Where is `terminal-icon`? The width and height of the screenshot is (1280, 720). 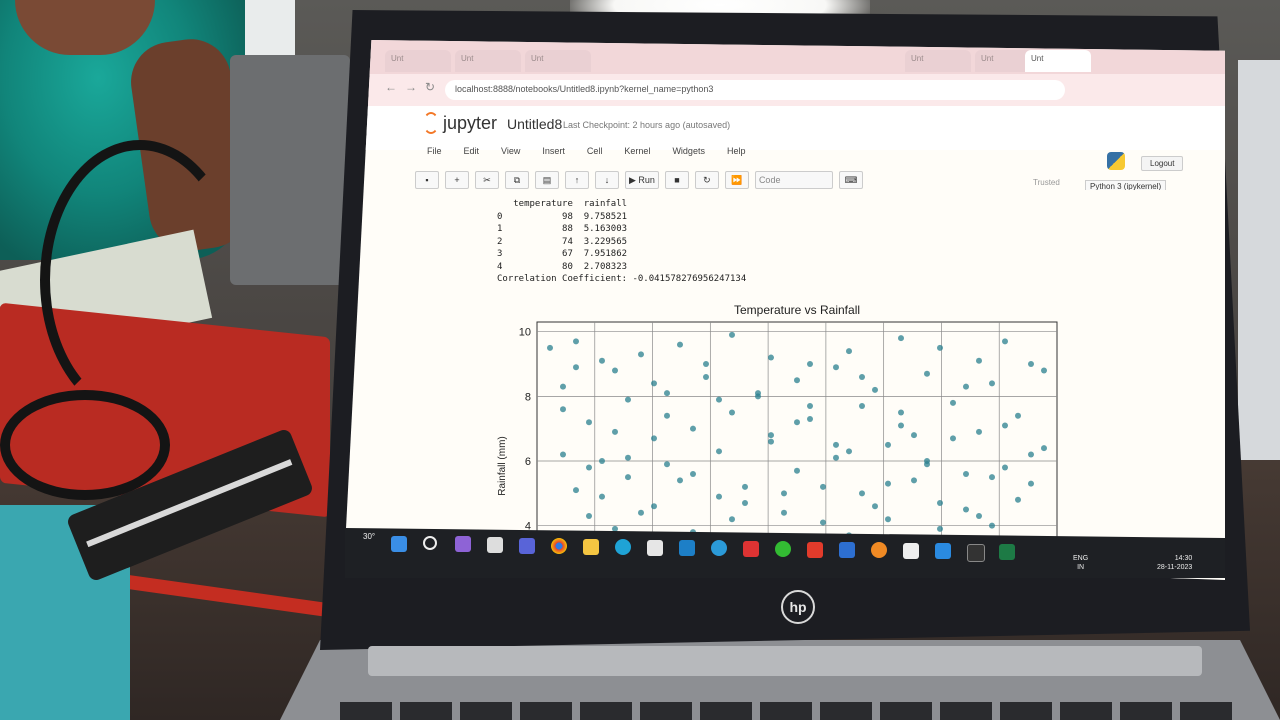
terminal-icon is located at coordinates (976, 553).